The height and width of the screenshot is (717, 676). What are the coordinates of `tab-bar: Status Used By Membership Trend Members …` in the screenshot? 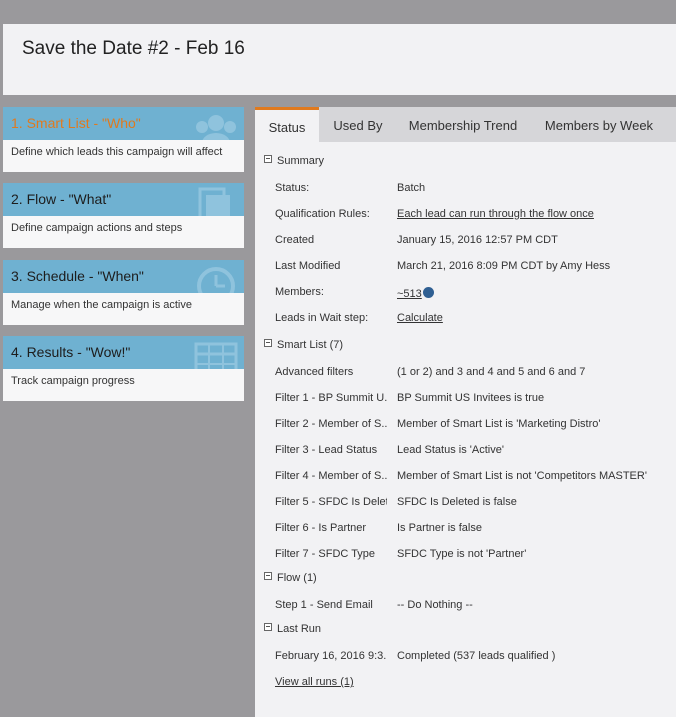 It's located at (465, 124).